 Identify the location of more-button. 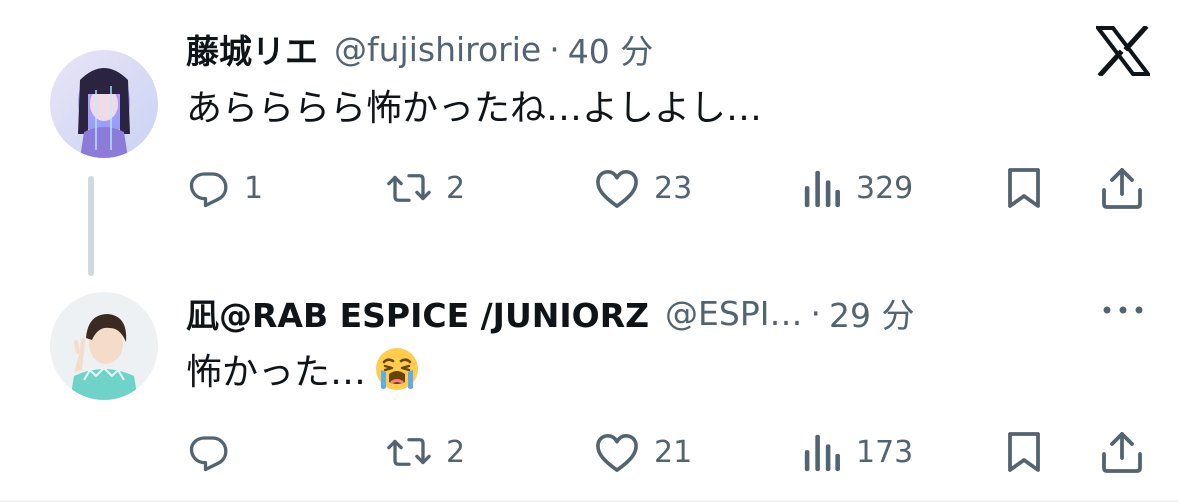
(1123, 312).